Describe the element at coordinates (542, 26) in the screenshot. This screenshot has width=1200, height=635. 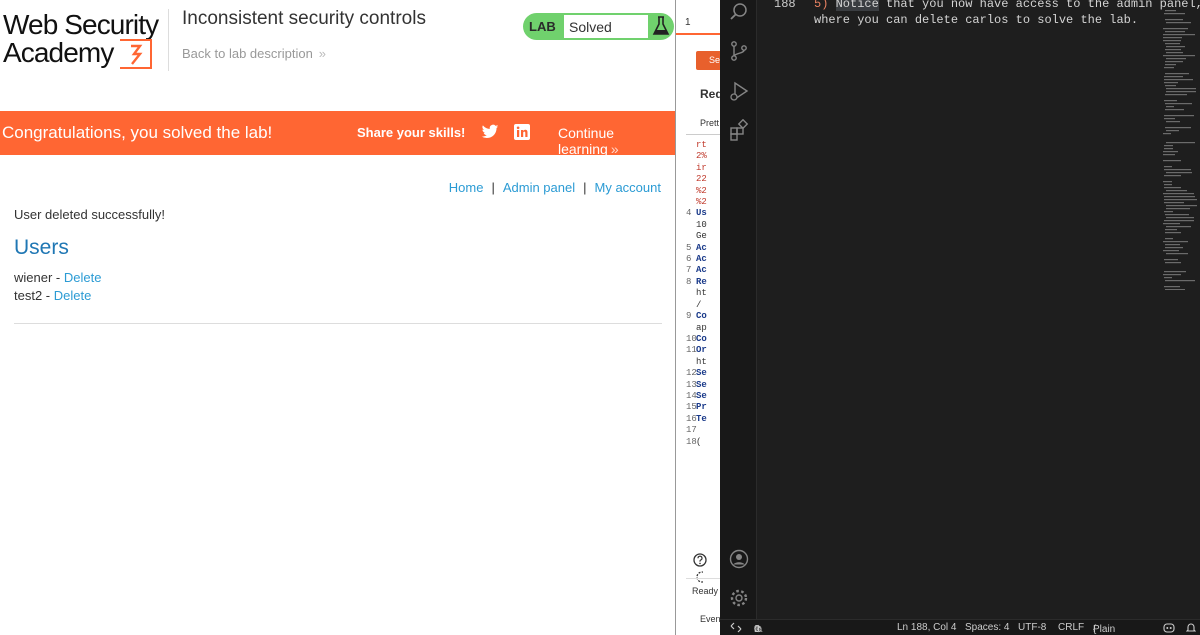
I see `lab-tag: LAB` at that location.